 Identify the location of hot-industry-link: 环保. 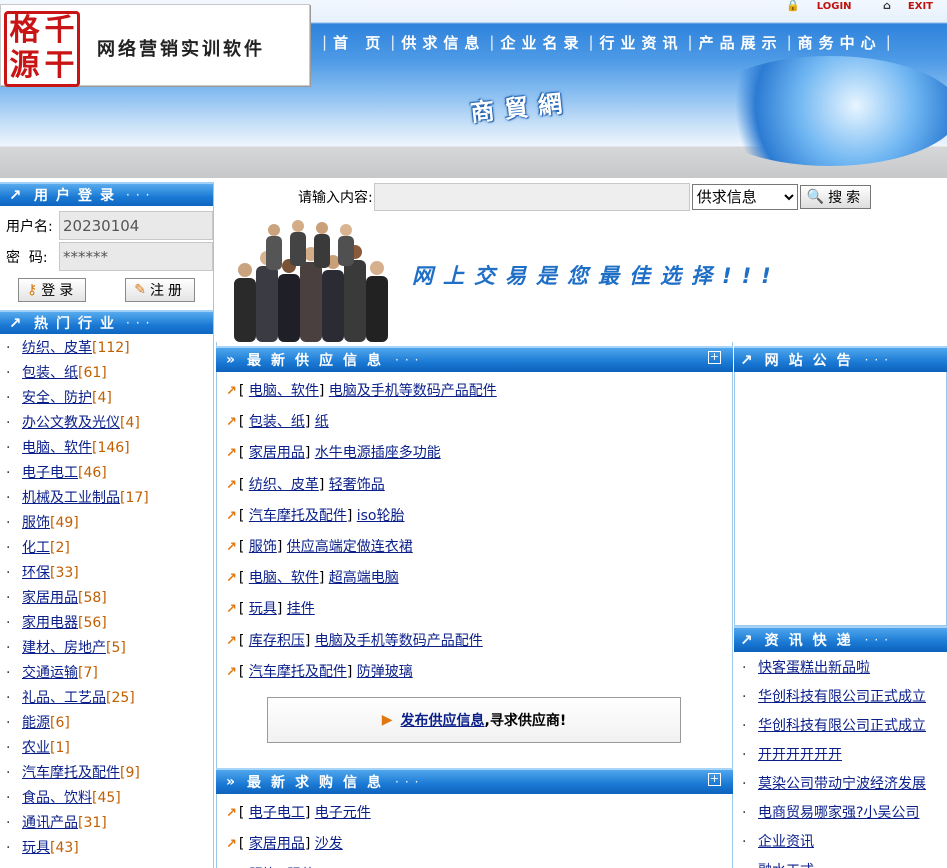
(36, 573).